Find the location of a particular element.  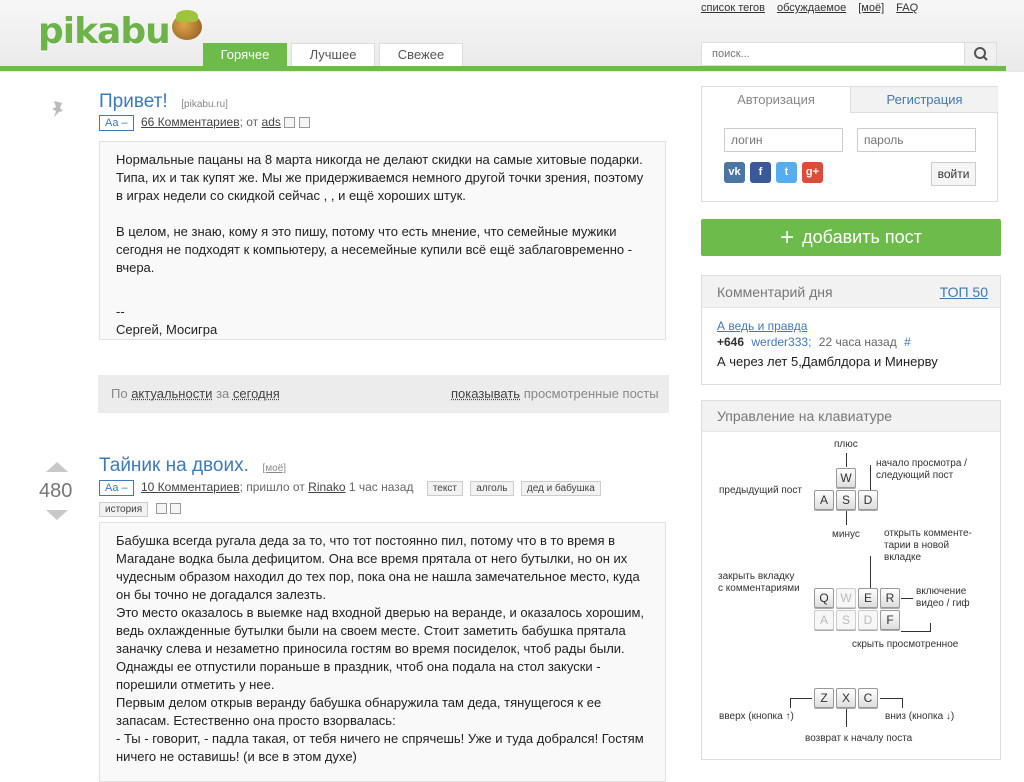

login-field is located at coordinates (783, 140).